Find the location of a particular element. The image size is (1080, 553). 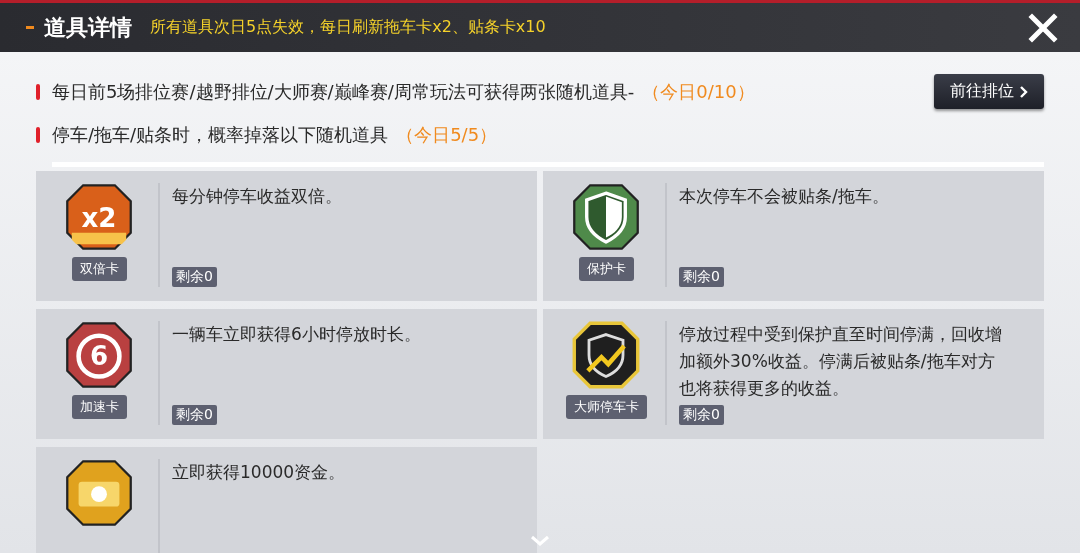

item-description: 每分钟停车收益双倍。 is located at coordinates (257, 196).